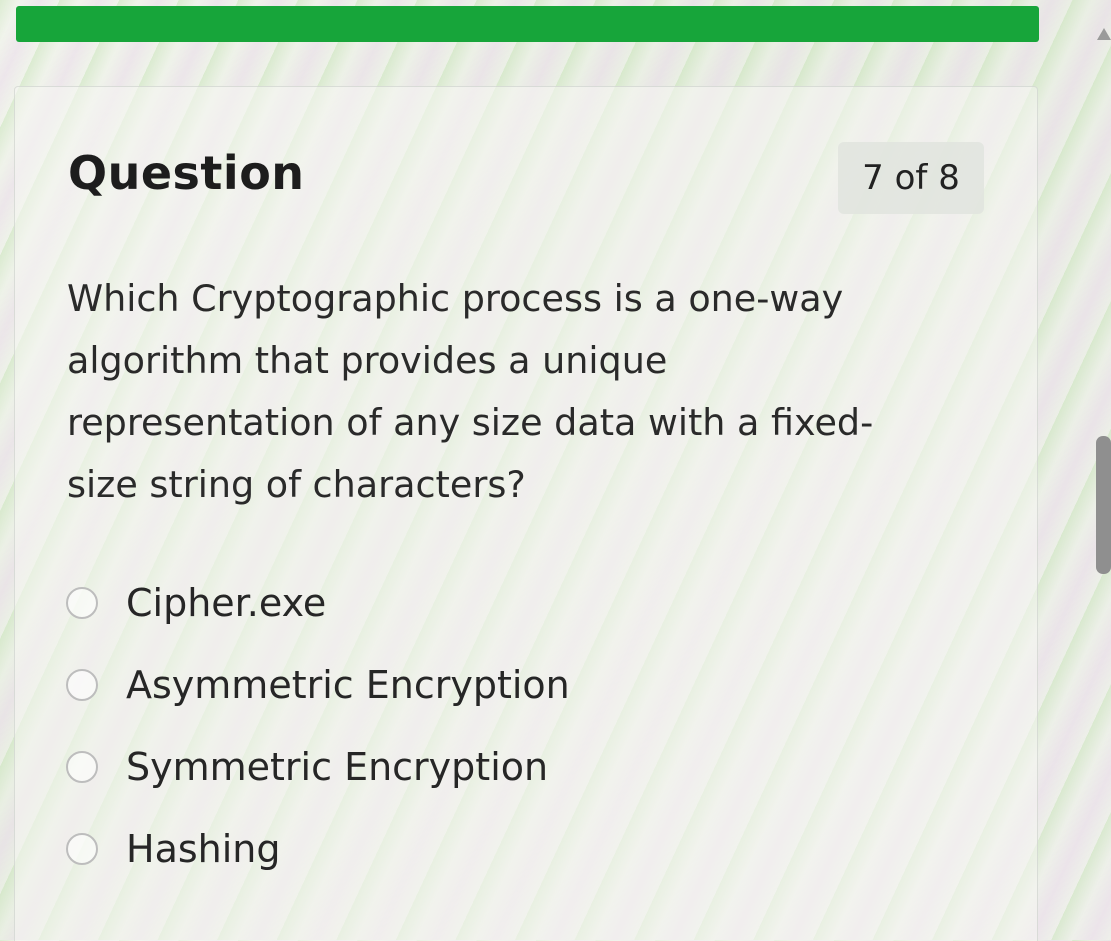 The height and width of the screenshot is (941, 1111). I want to click on answer-option-asymmetric-encryption: Asymmetric Encryption, so click(416, 685).